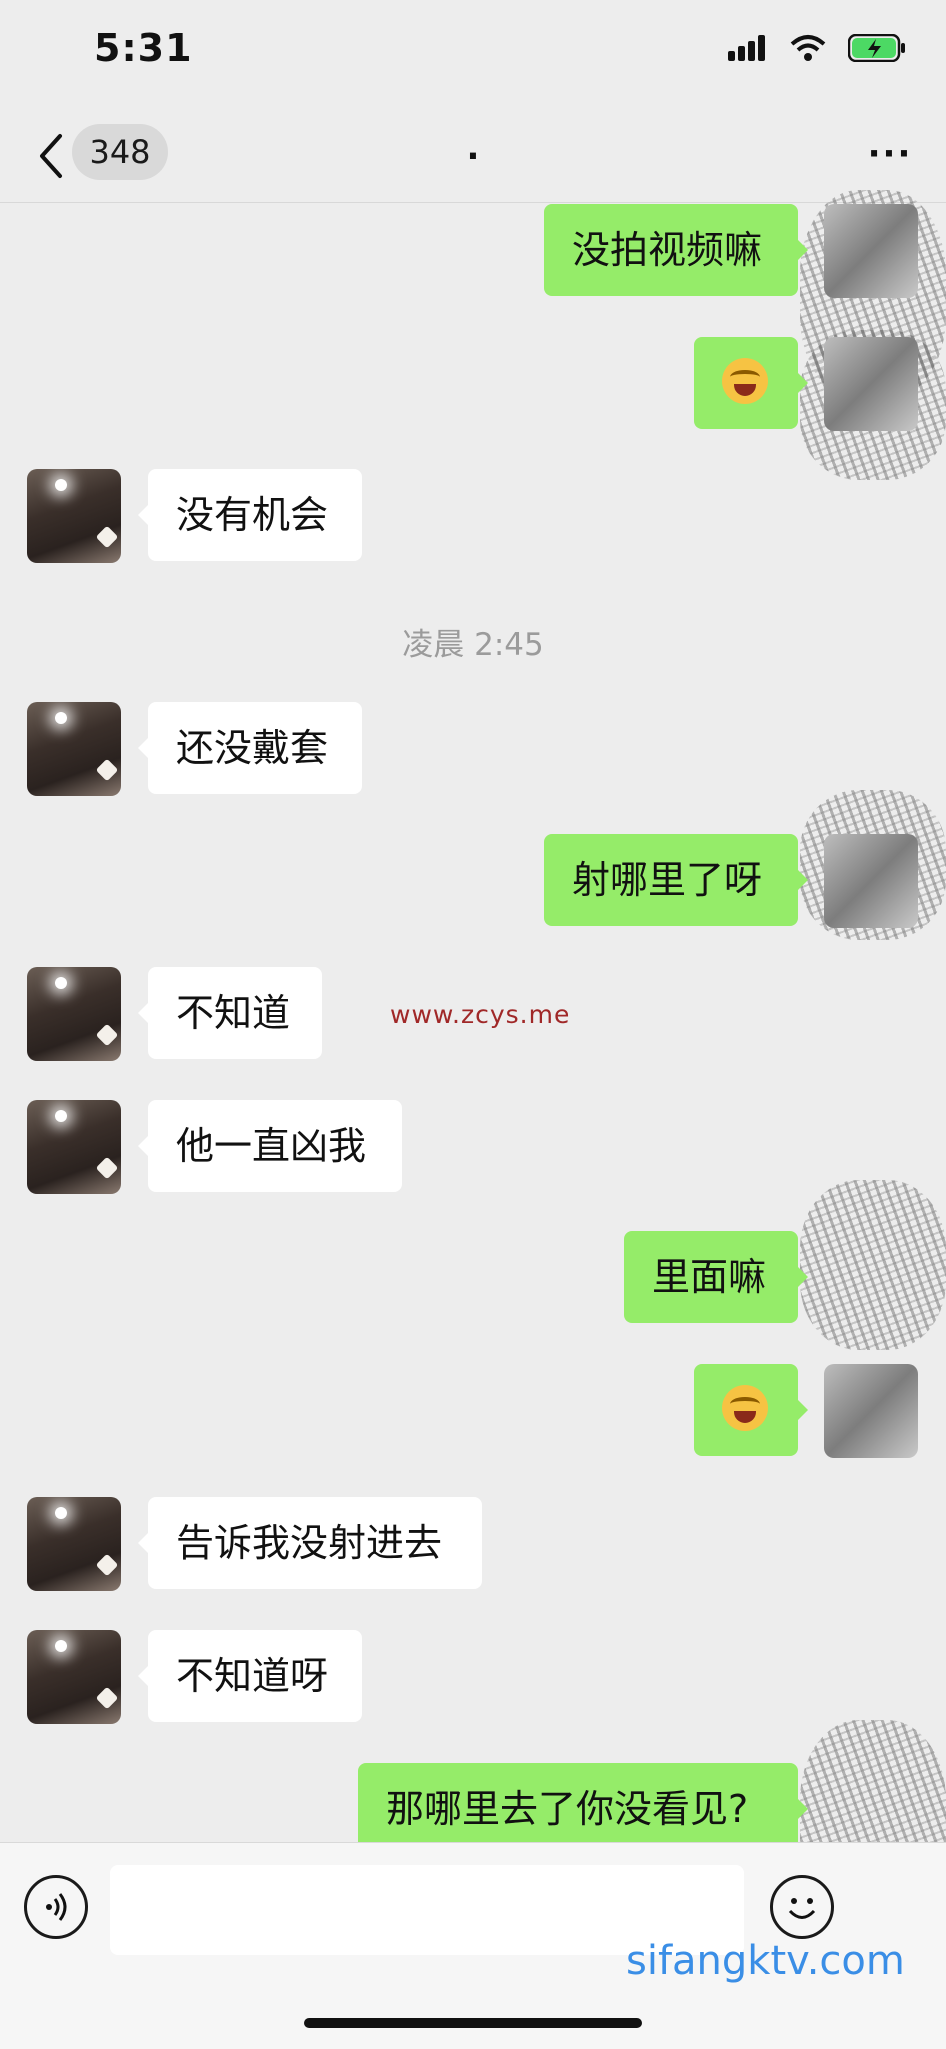 This screenshot has height=2049, width=946. What do you see at coordinates (473, 148) in the screenshot?
I see `chat-title: .` at bounding box center [473, 148].